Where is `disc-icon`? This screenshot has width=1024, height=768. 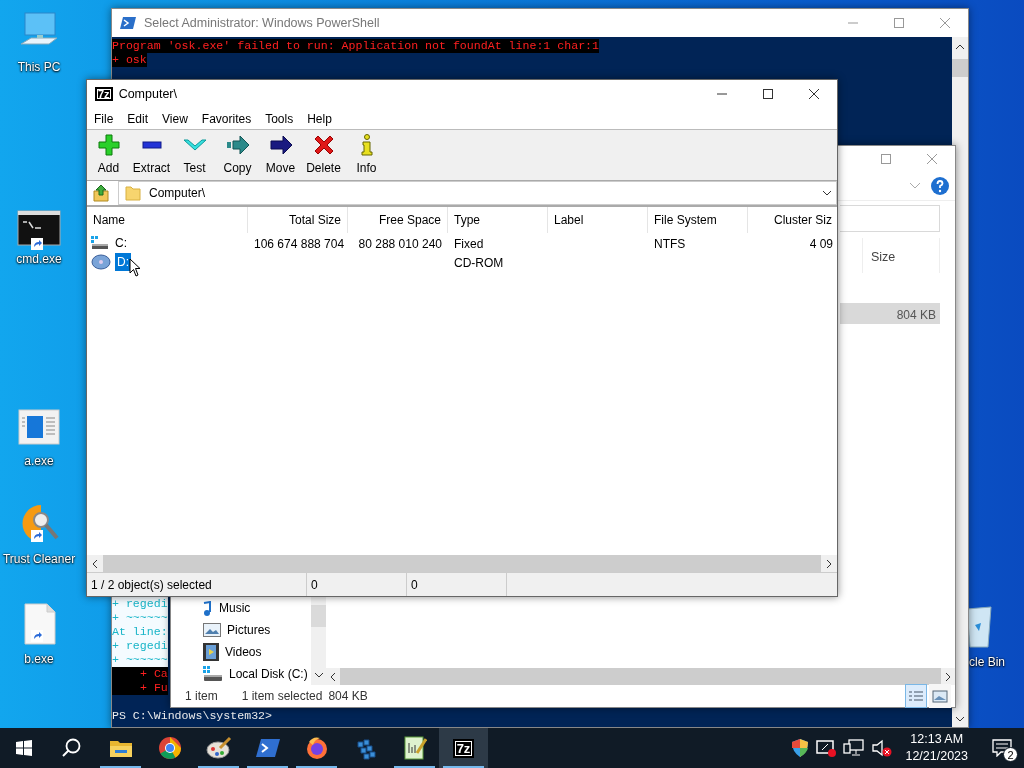 disc-icon is located at coordinates (101, 261).